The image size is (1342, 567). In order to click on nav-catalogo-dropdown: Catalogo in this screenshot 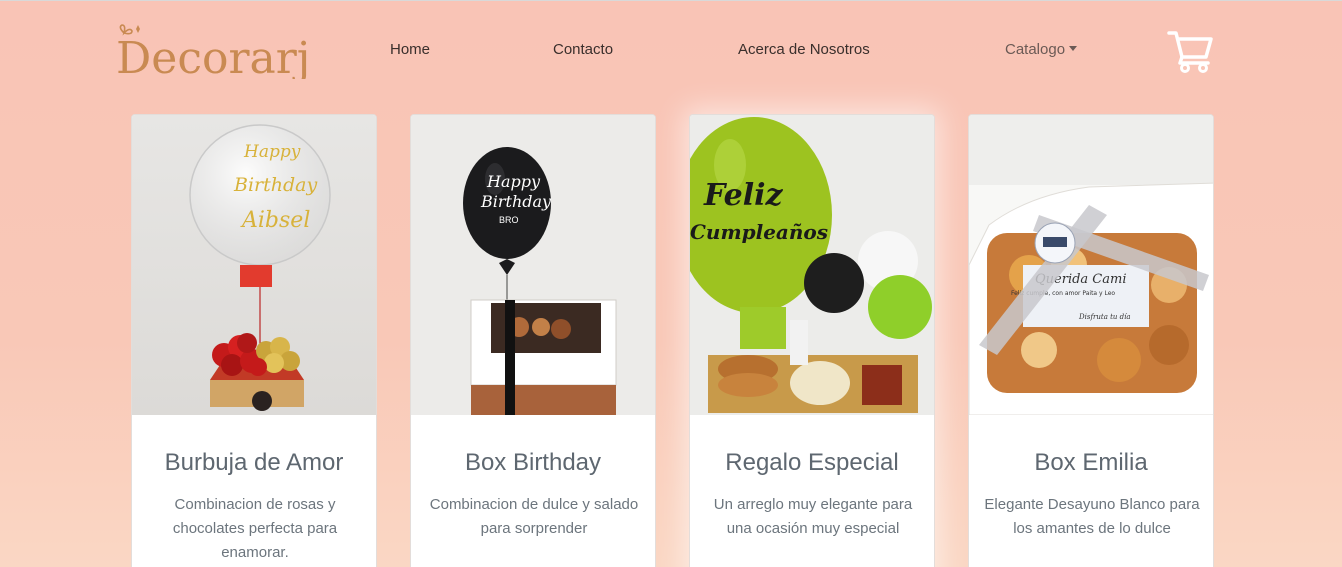, I will do `click(1041, 49)`.